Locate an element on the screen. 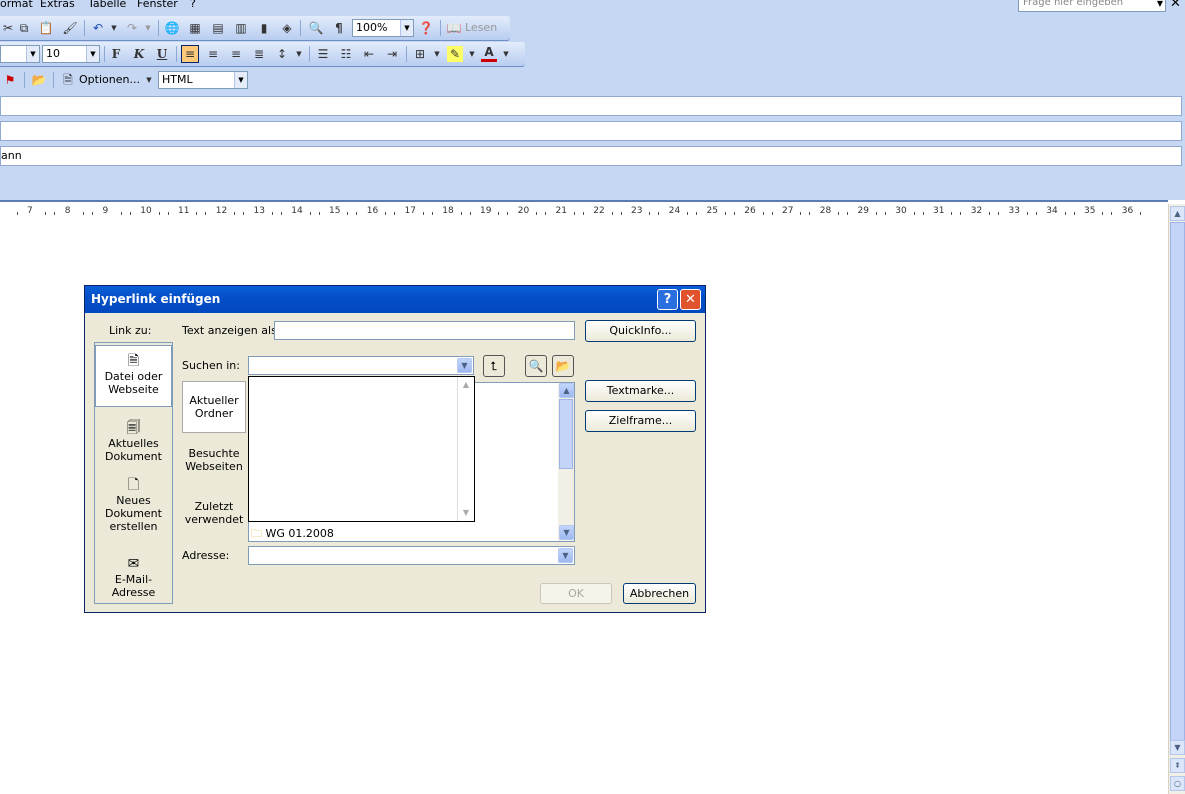 The height and width of the screenshot is (794, 1185). message-format-combo: HTML ▼ is located at coordinates (203, 80).